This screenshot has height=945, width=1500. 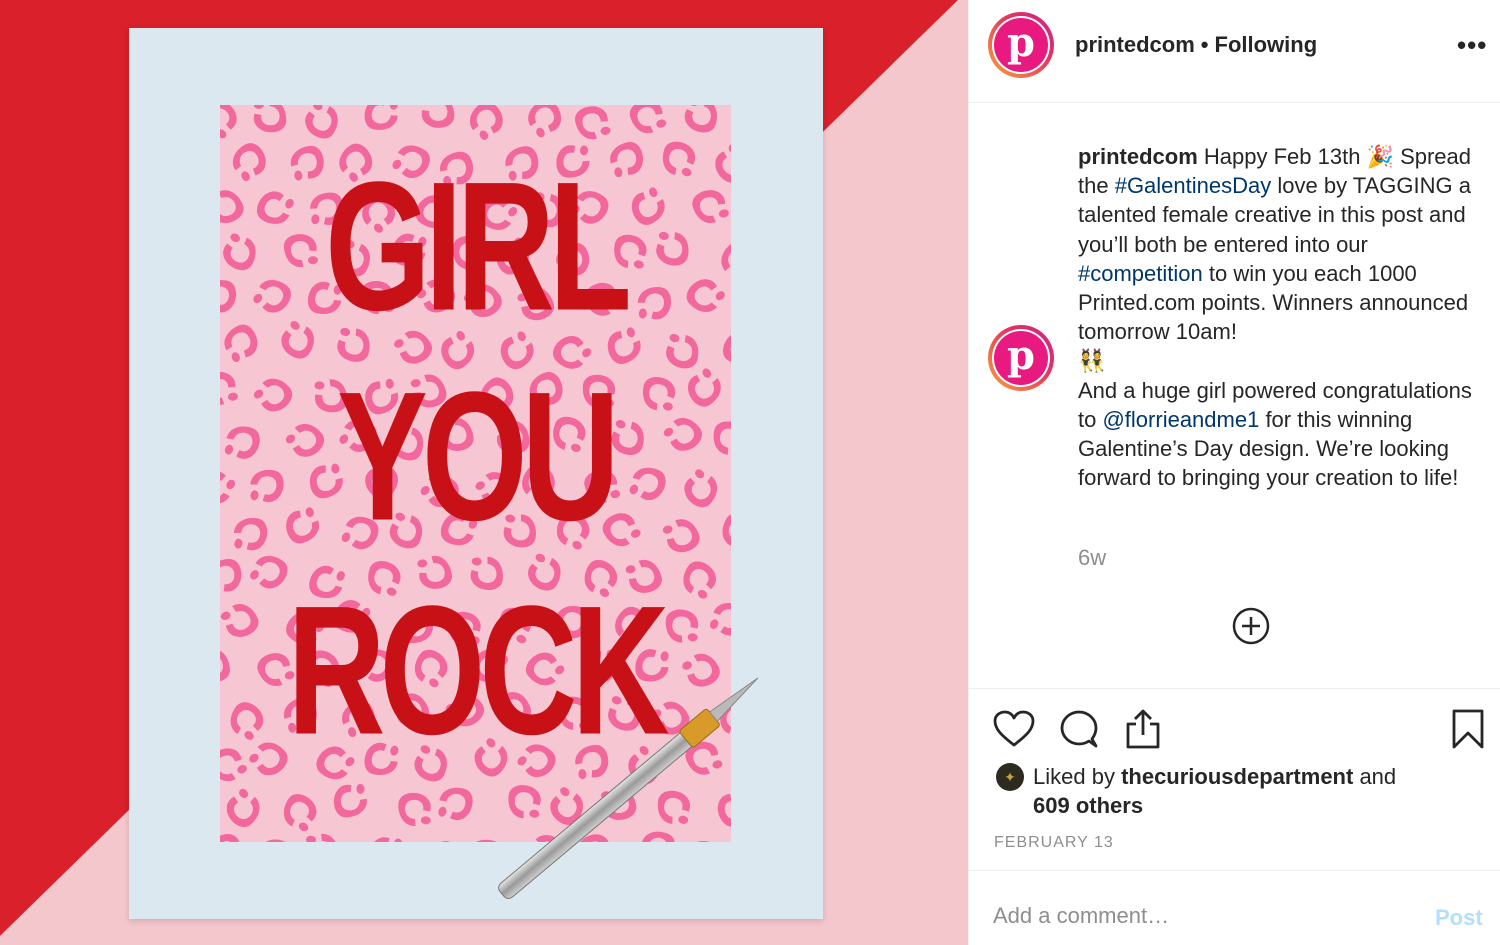 What do you see at coordinates (1472, 45) in the screenshot?
I see `ellipsis-icon: •••` at bounding box center [1472, 45].